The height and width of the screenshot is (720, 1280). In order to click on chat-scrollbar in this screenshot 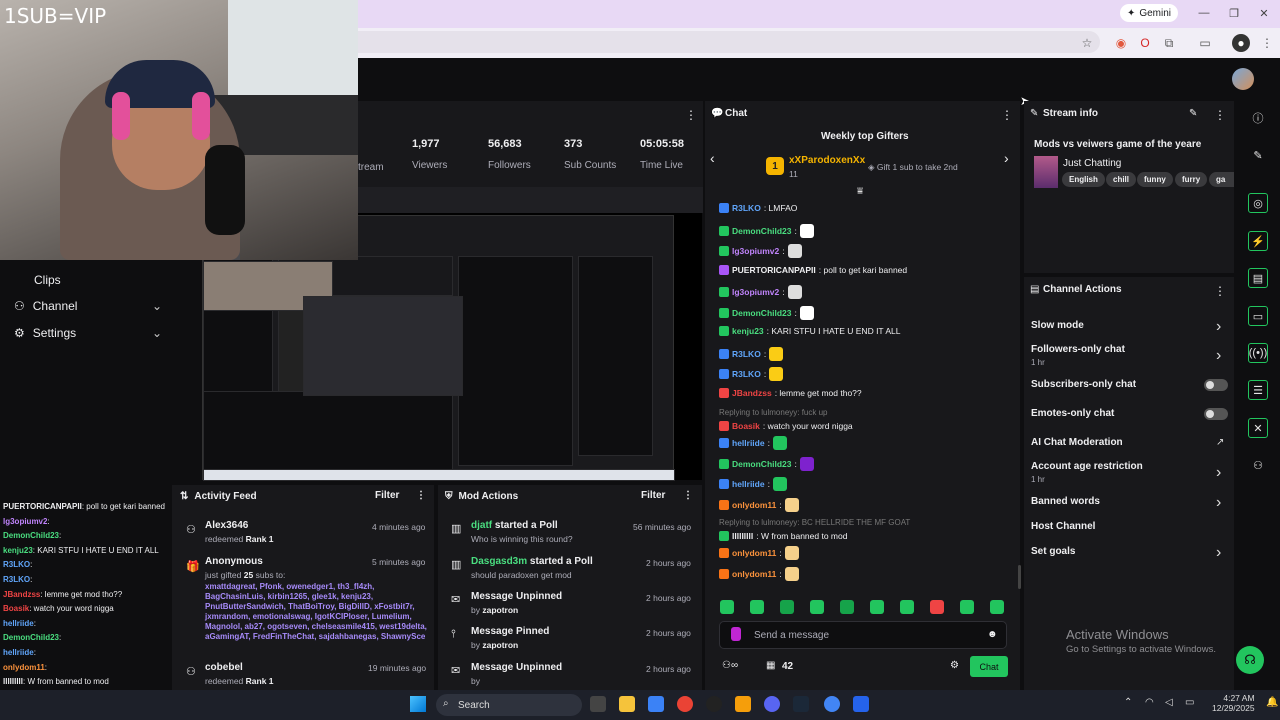, I will do `click(1019, 577)`.